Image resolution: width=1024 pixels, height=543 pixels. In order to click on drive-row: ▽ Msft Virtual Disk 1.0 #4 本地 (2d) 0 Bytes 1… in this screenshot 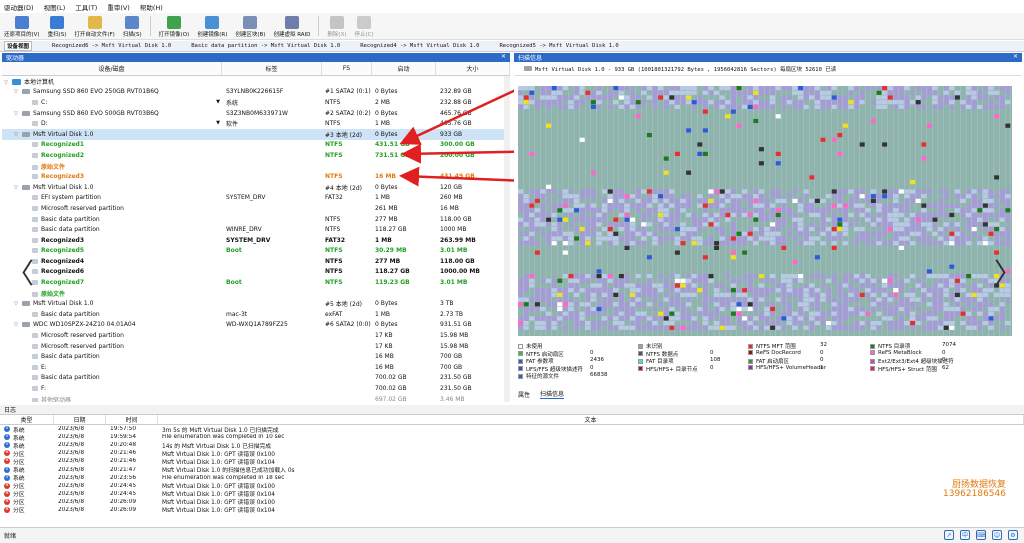, I will do `click(256, 187)`.